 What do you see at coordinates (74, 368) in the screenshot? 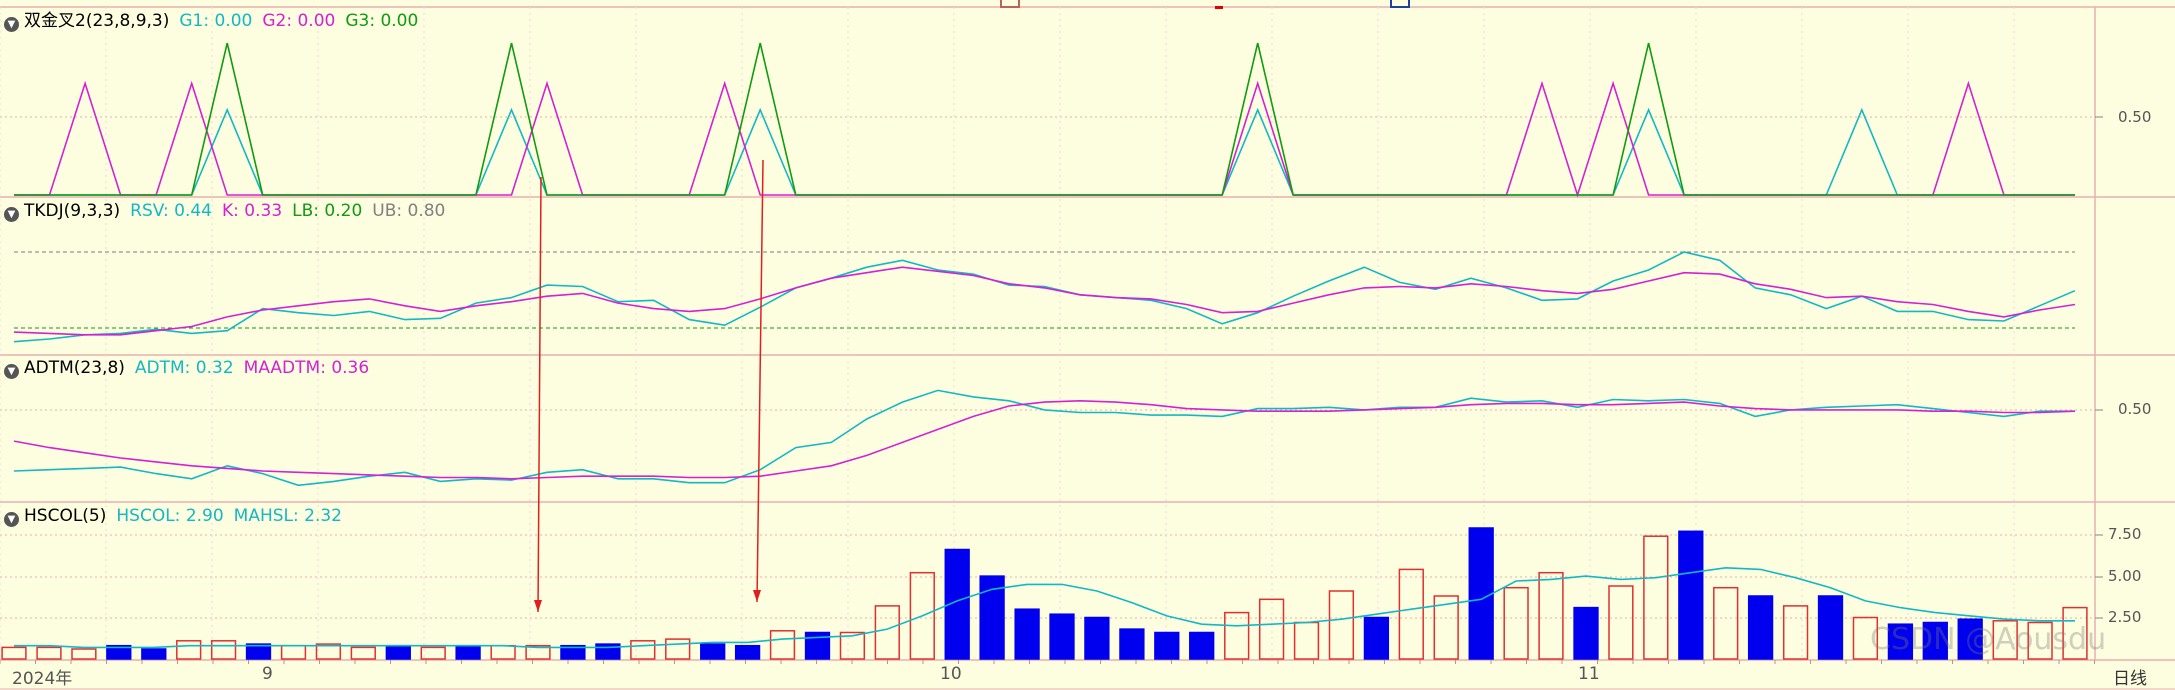
I see `adtm-title: ADTM(23,8)` at bounding box center [74, 368].